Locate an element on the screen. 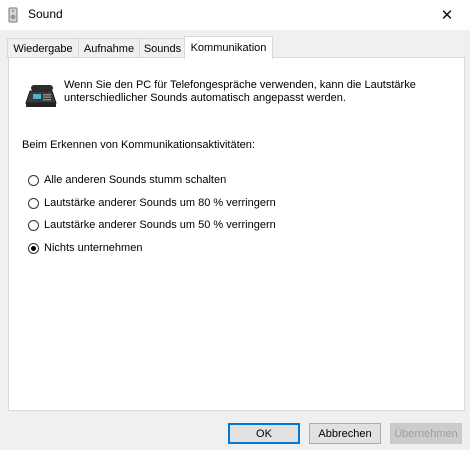 The width and height of the screenshot is (470, 450). tab-strip: Wiedergabe Aufnahme Sounds Kommunikation is located at coordinates (235, 44).